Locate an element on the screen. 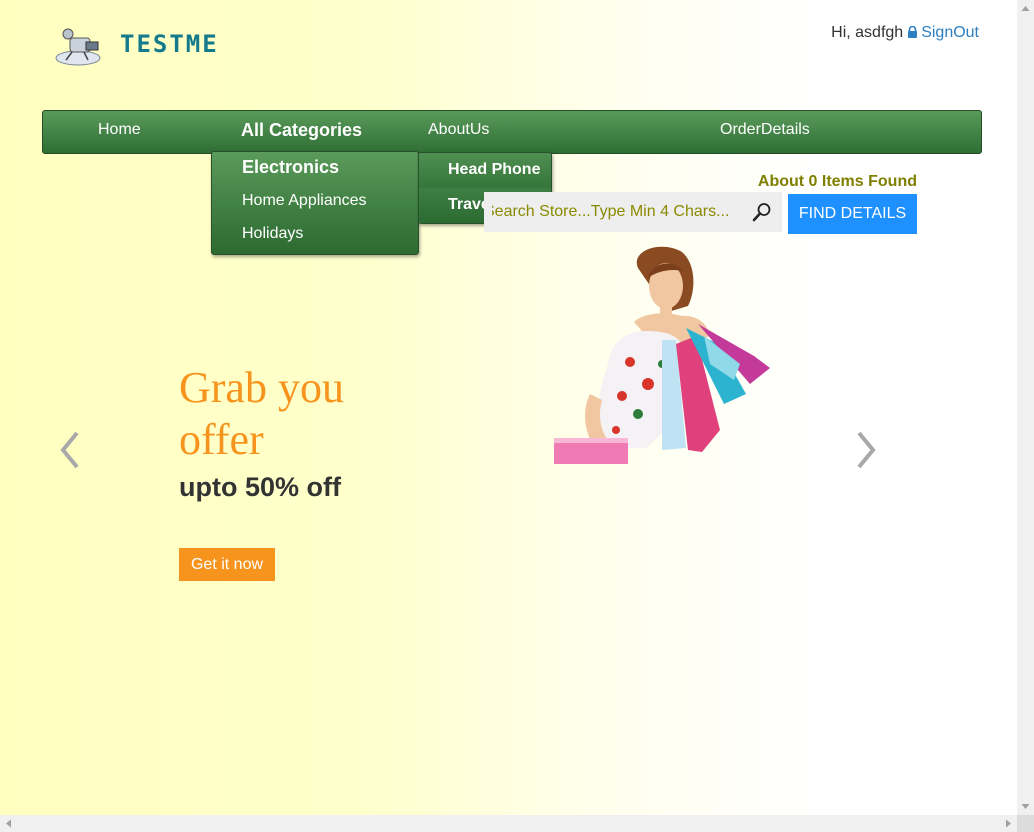 This screenshot has height=832, width=1034. vertical-scrollbar is located at coordinates (1025, 407).